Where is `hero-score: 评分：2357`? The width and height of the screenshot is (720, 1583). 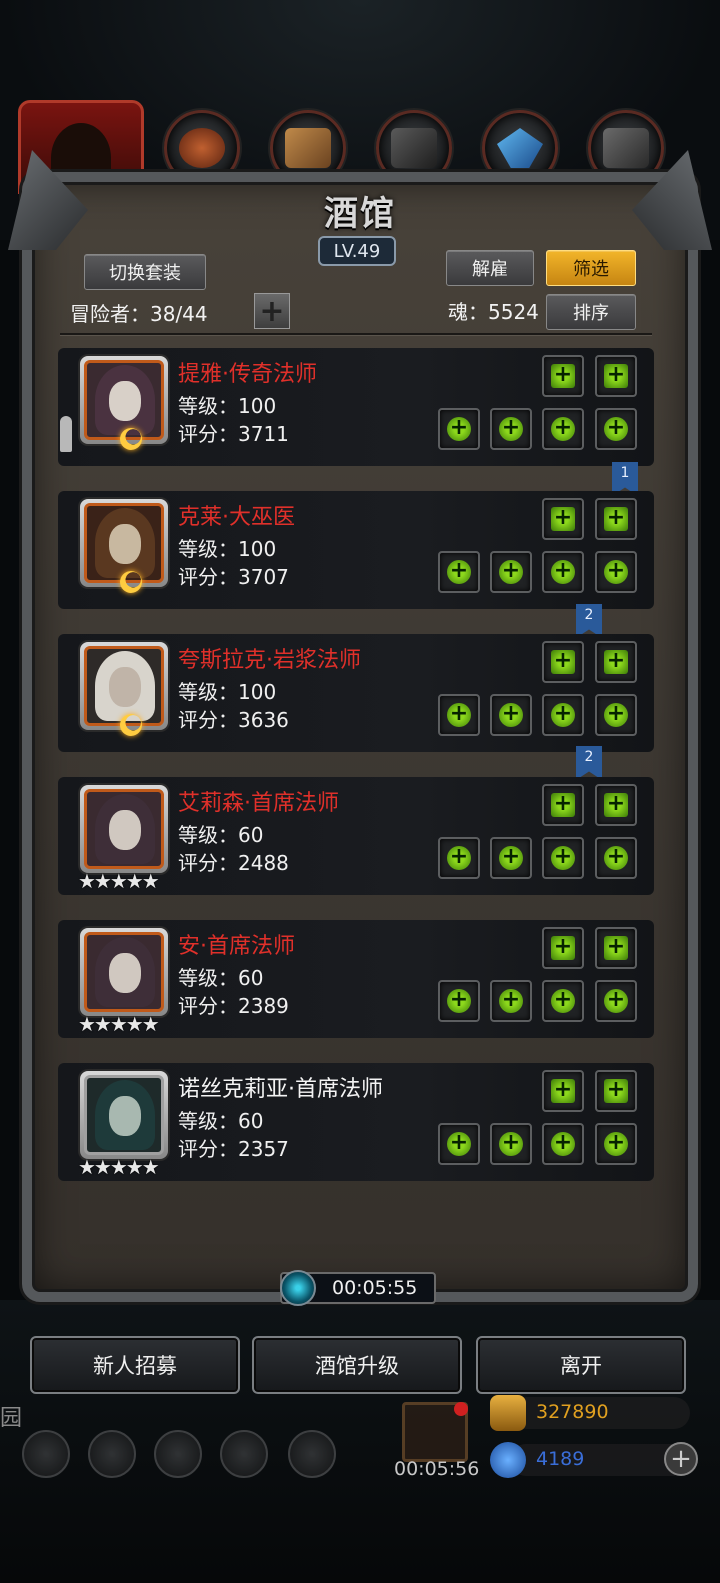 hero-score: 评分：2357 is located at coordinates (233, 1149).